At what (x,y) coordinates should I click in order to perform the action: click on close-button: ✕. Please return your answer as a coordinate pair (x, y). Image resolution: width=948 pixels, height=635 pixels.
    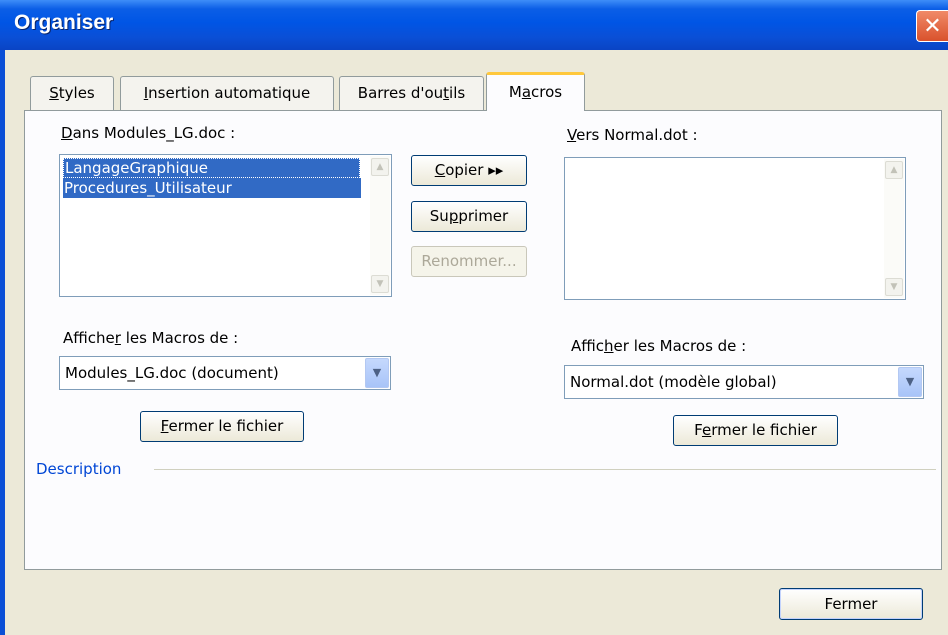
    Looking at the image, I should click on (932, 26).